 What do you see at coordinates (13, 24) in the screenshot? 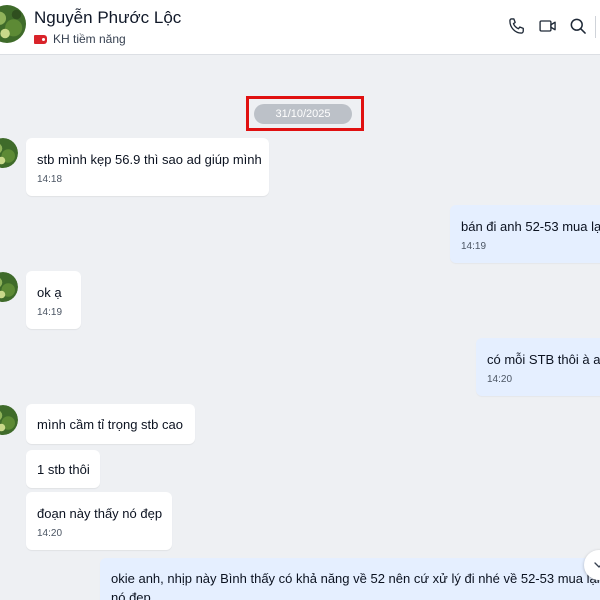
I see `contact-avatar` at bounding box center [13, 24].